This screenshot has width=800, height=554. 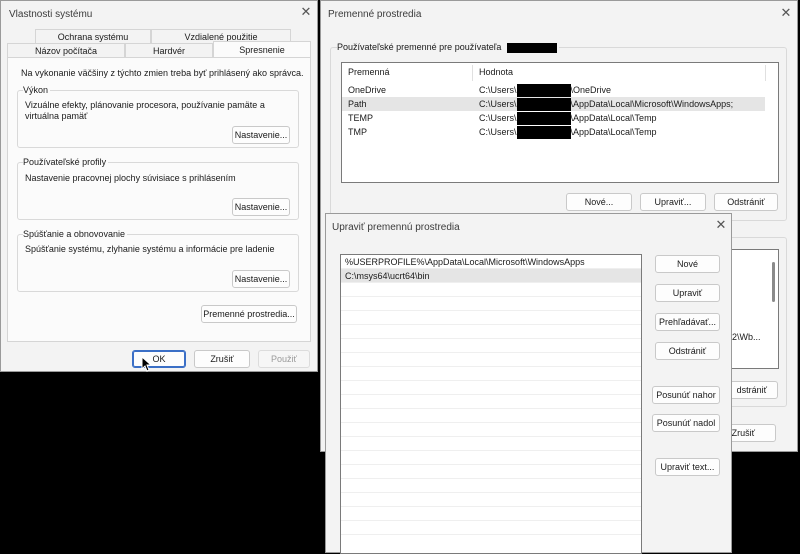 What do you see at coordinates (448, 47) in the screenshot?
I see `user-vars-title: Používateľské premenné pre používateľa` at bounding box center [448, 47].